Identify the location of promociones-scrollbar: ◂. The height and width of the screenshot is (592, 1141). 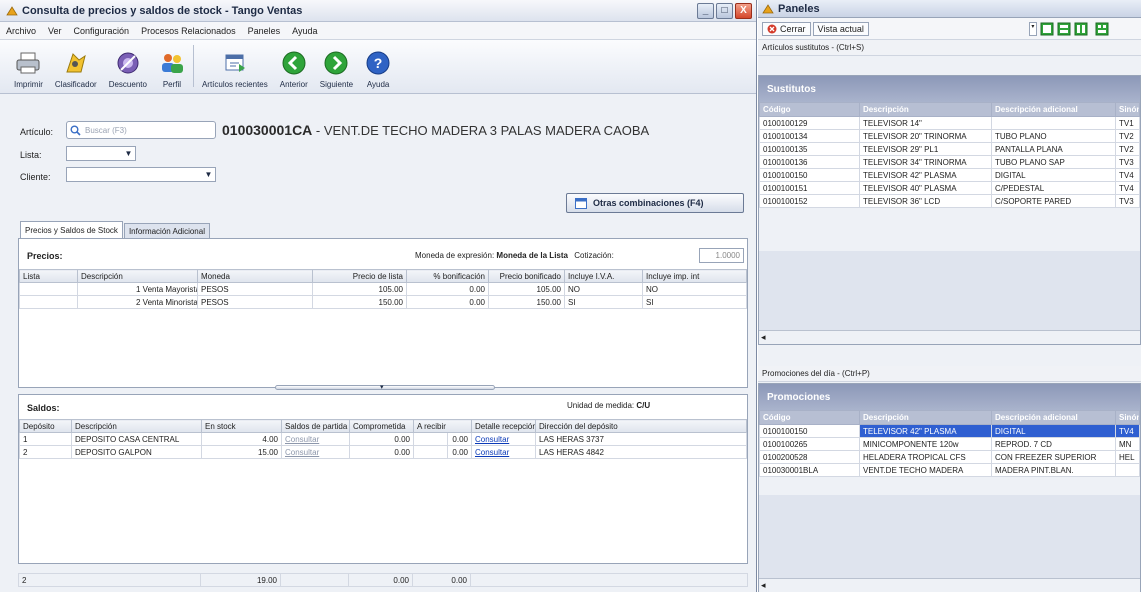
(949, 585).